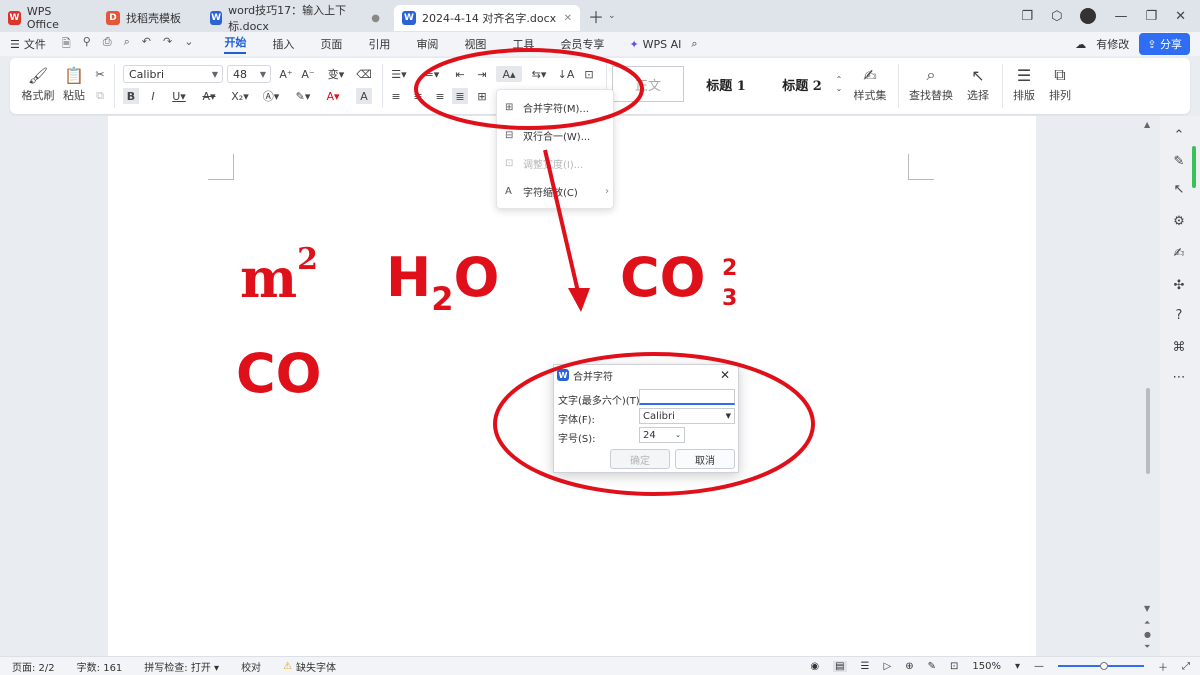  I want to click on vertical-scrollbar: ▲ ▼ ⏶ ● ⏷, so click(1148, 386).